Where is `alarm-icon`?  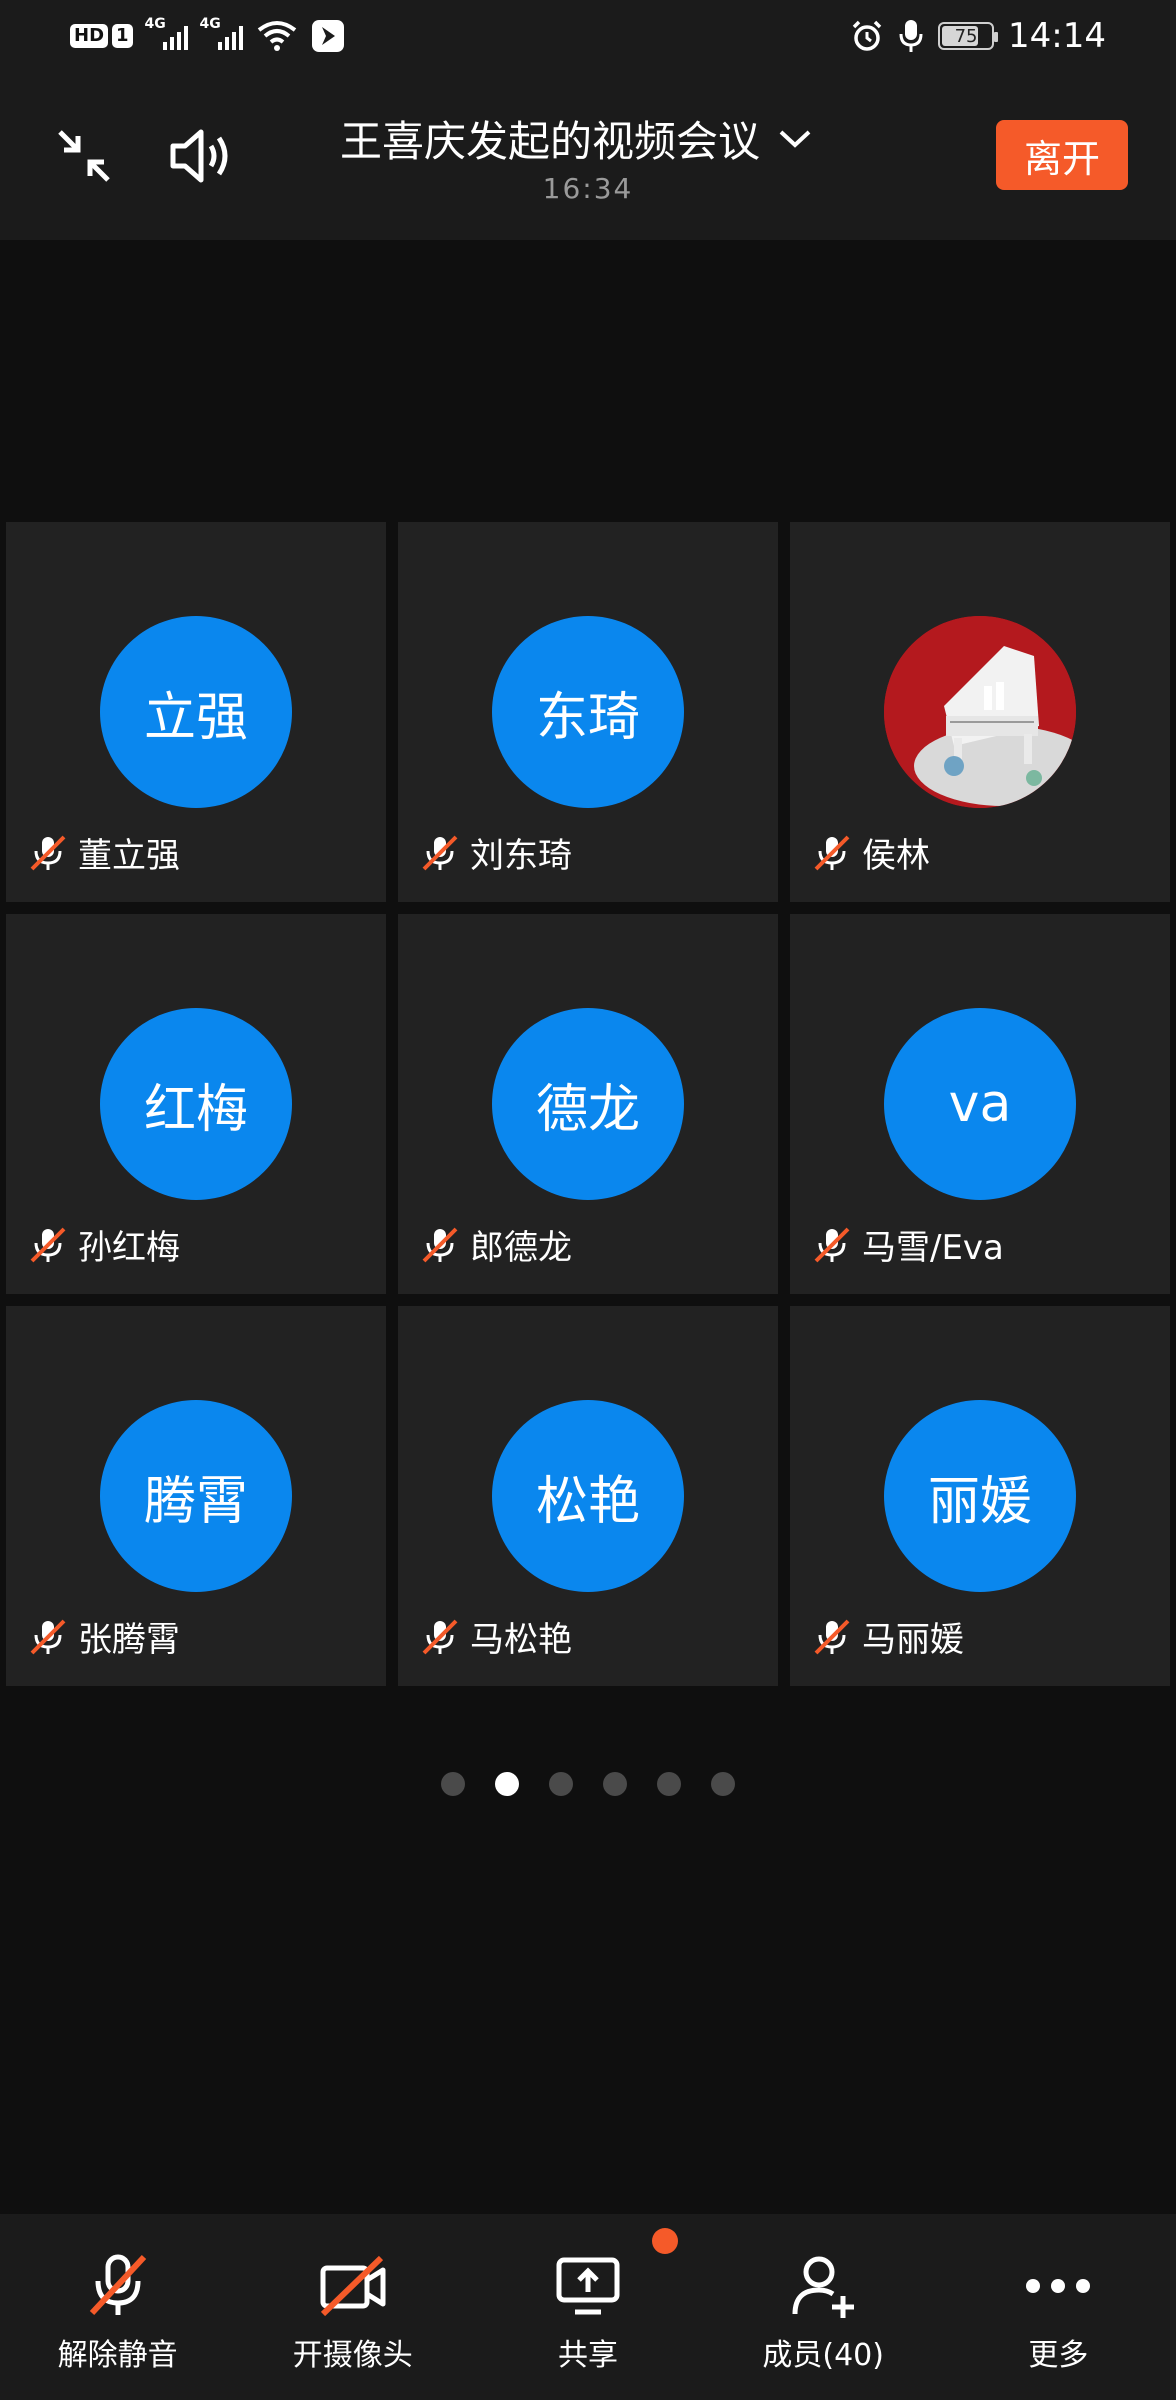 alarm-icon is located at coordinates (867, 36).